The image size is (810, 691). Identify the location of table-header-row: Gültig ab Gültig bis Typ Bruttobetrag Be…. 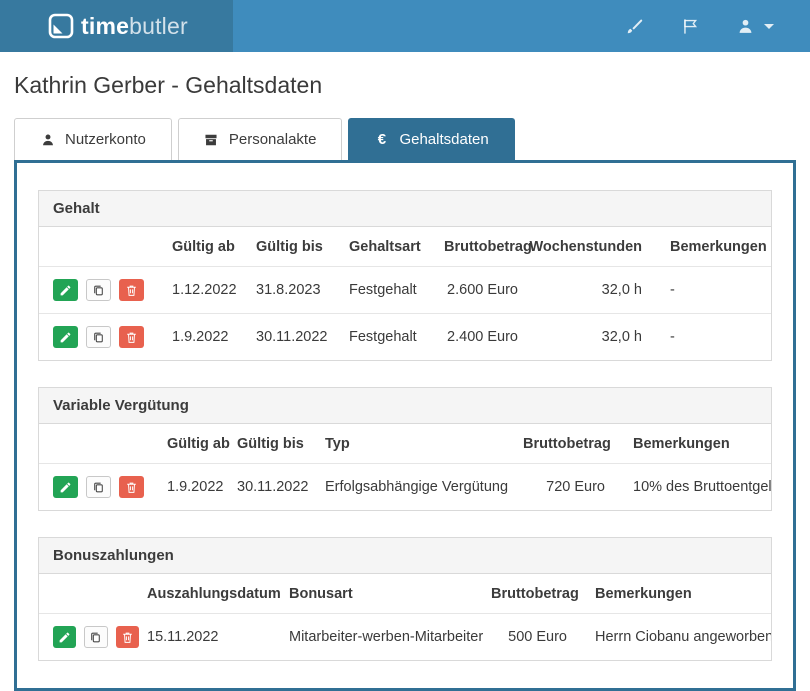
(405, 444).